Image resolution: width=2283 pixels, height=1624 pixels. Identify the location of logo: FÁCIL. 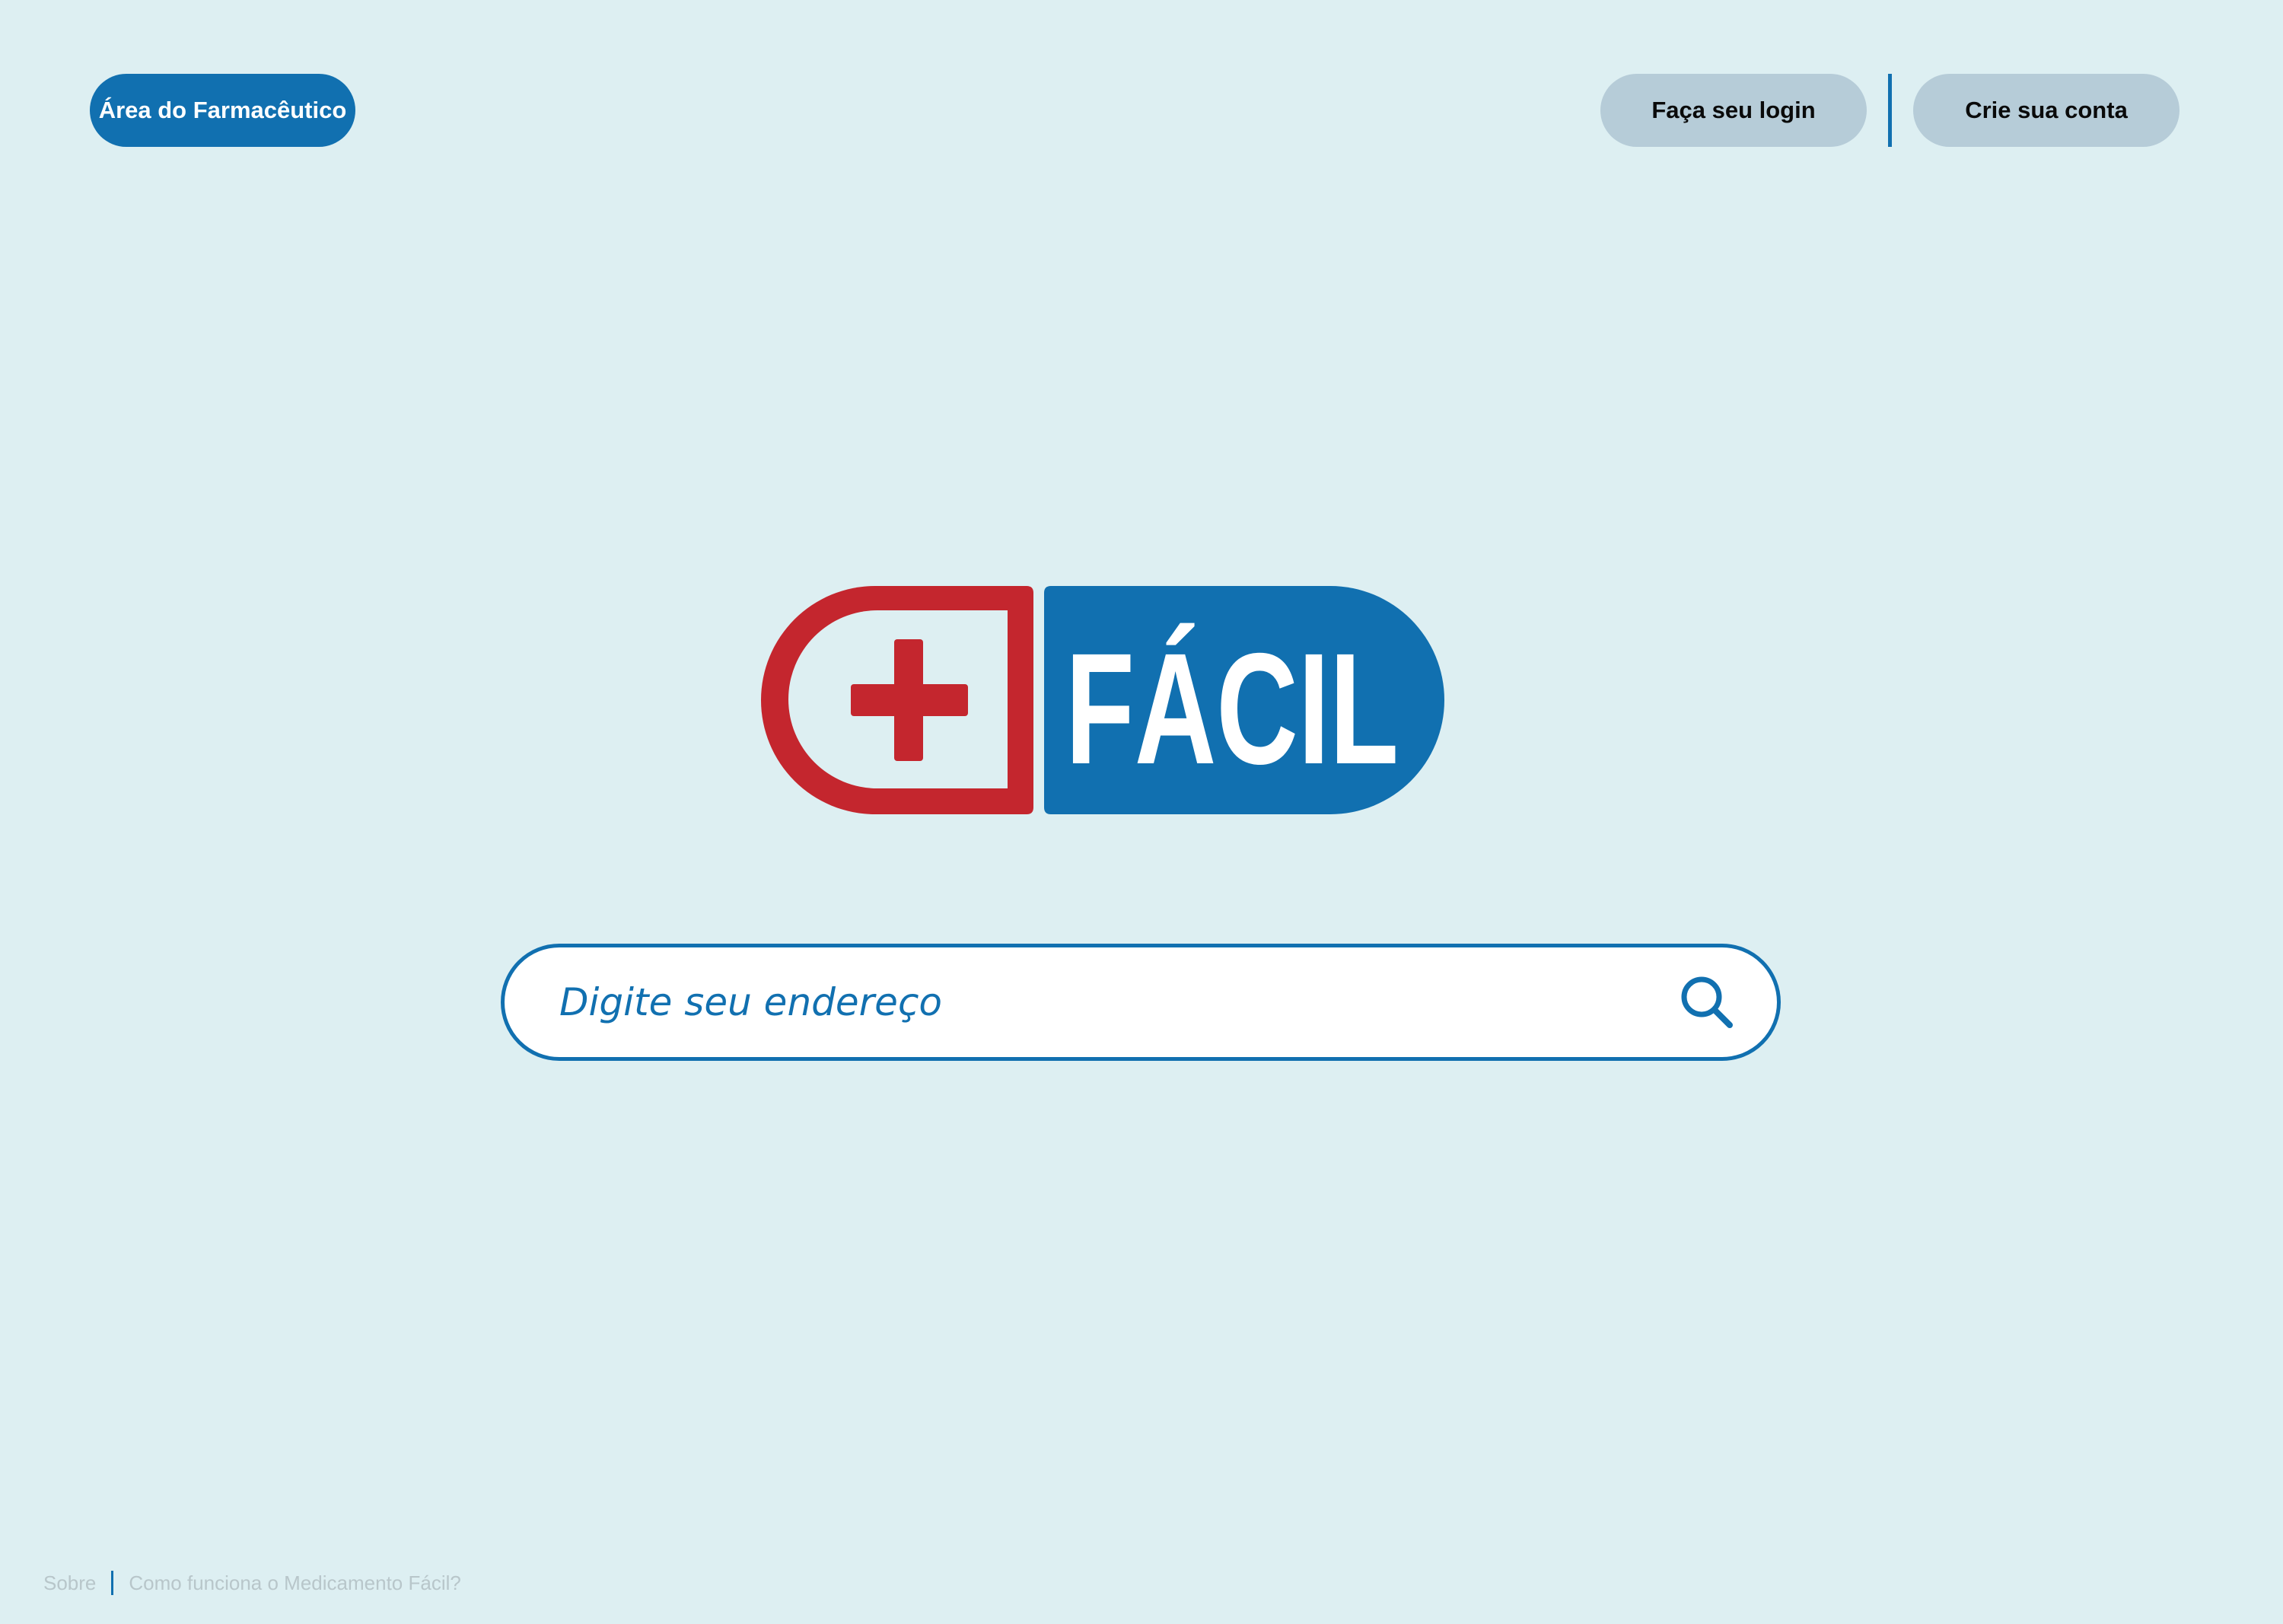
(1102, 700).